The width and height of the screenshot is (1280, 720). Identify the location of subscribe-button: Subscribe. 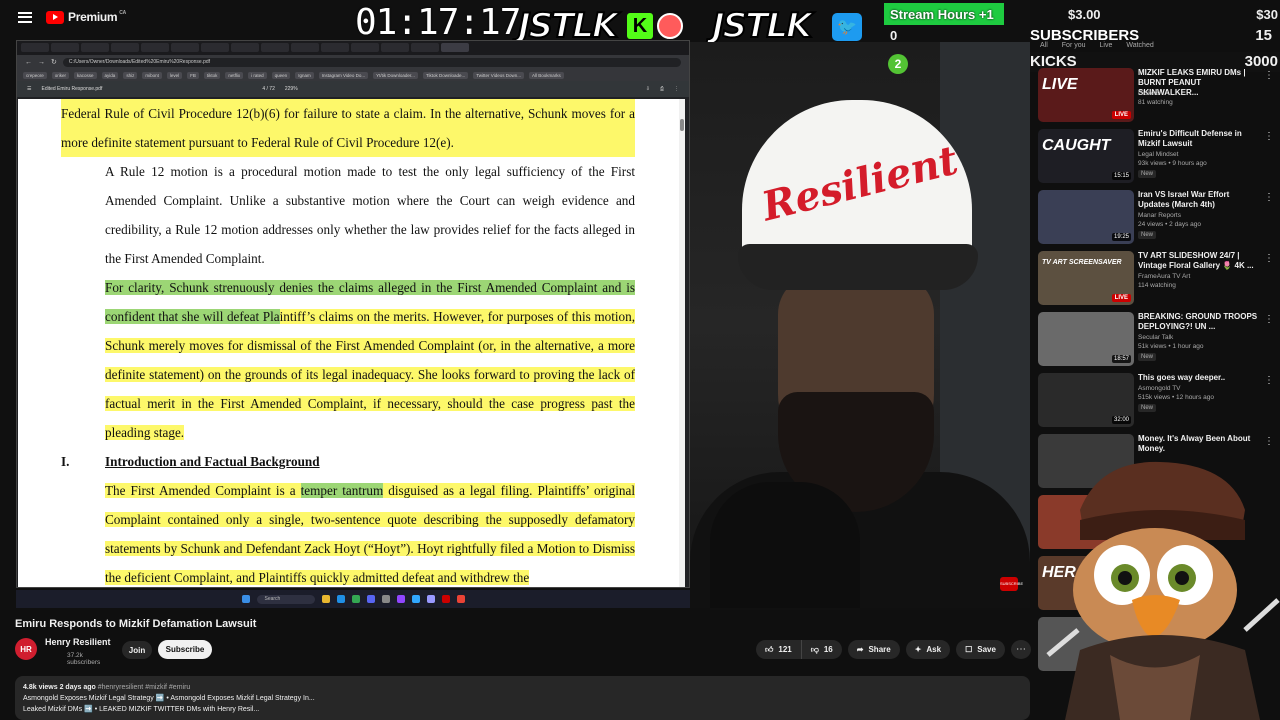
(185, 649).